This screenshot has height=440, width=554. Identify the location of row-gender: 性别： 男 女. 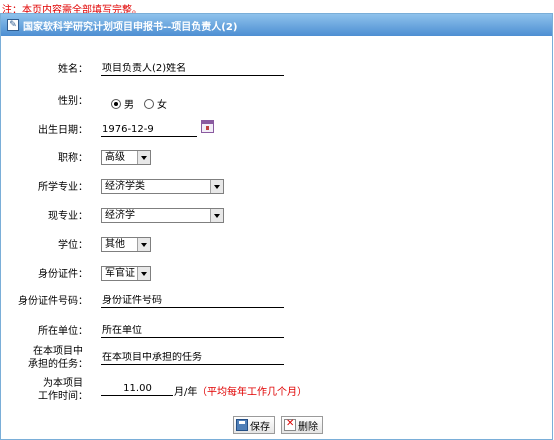
(276, 102).